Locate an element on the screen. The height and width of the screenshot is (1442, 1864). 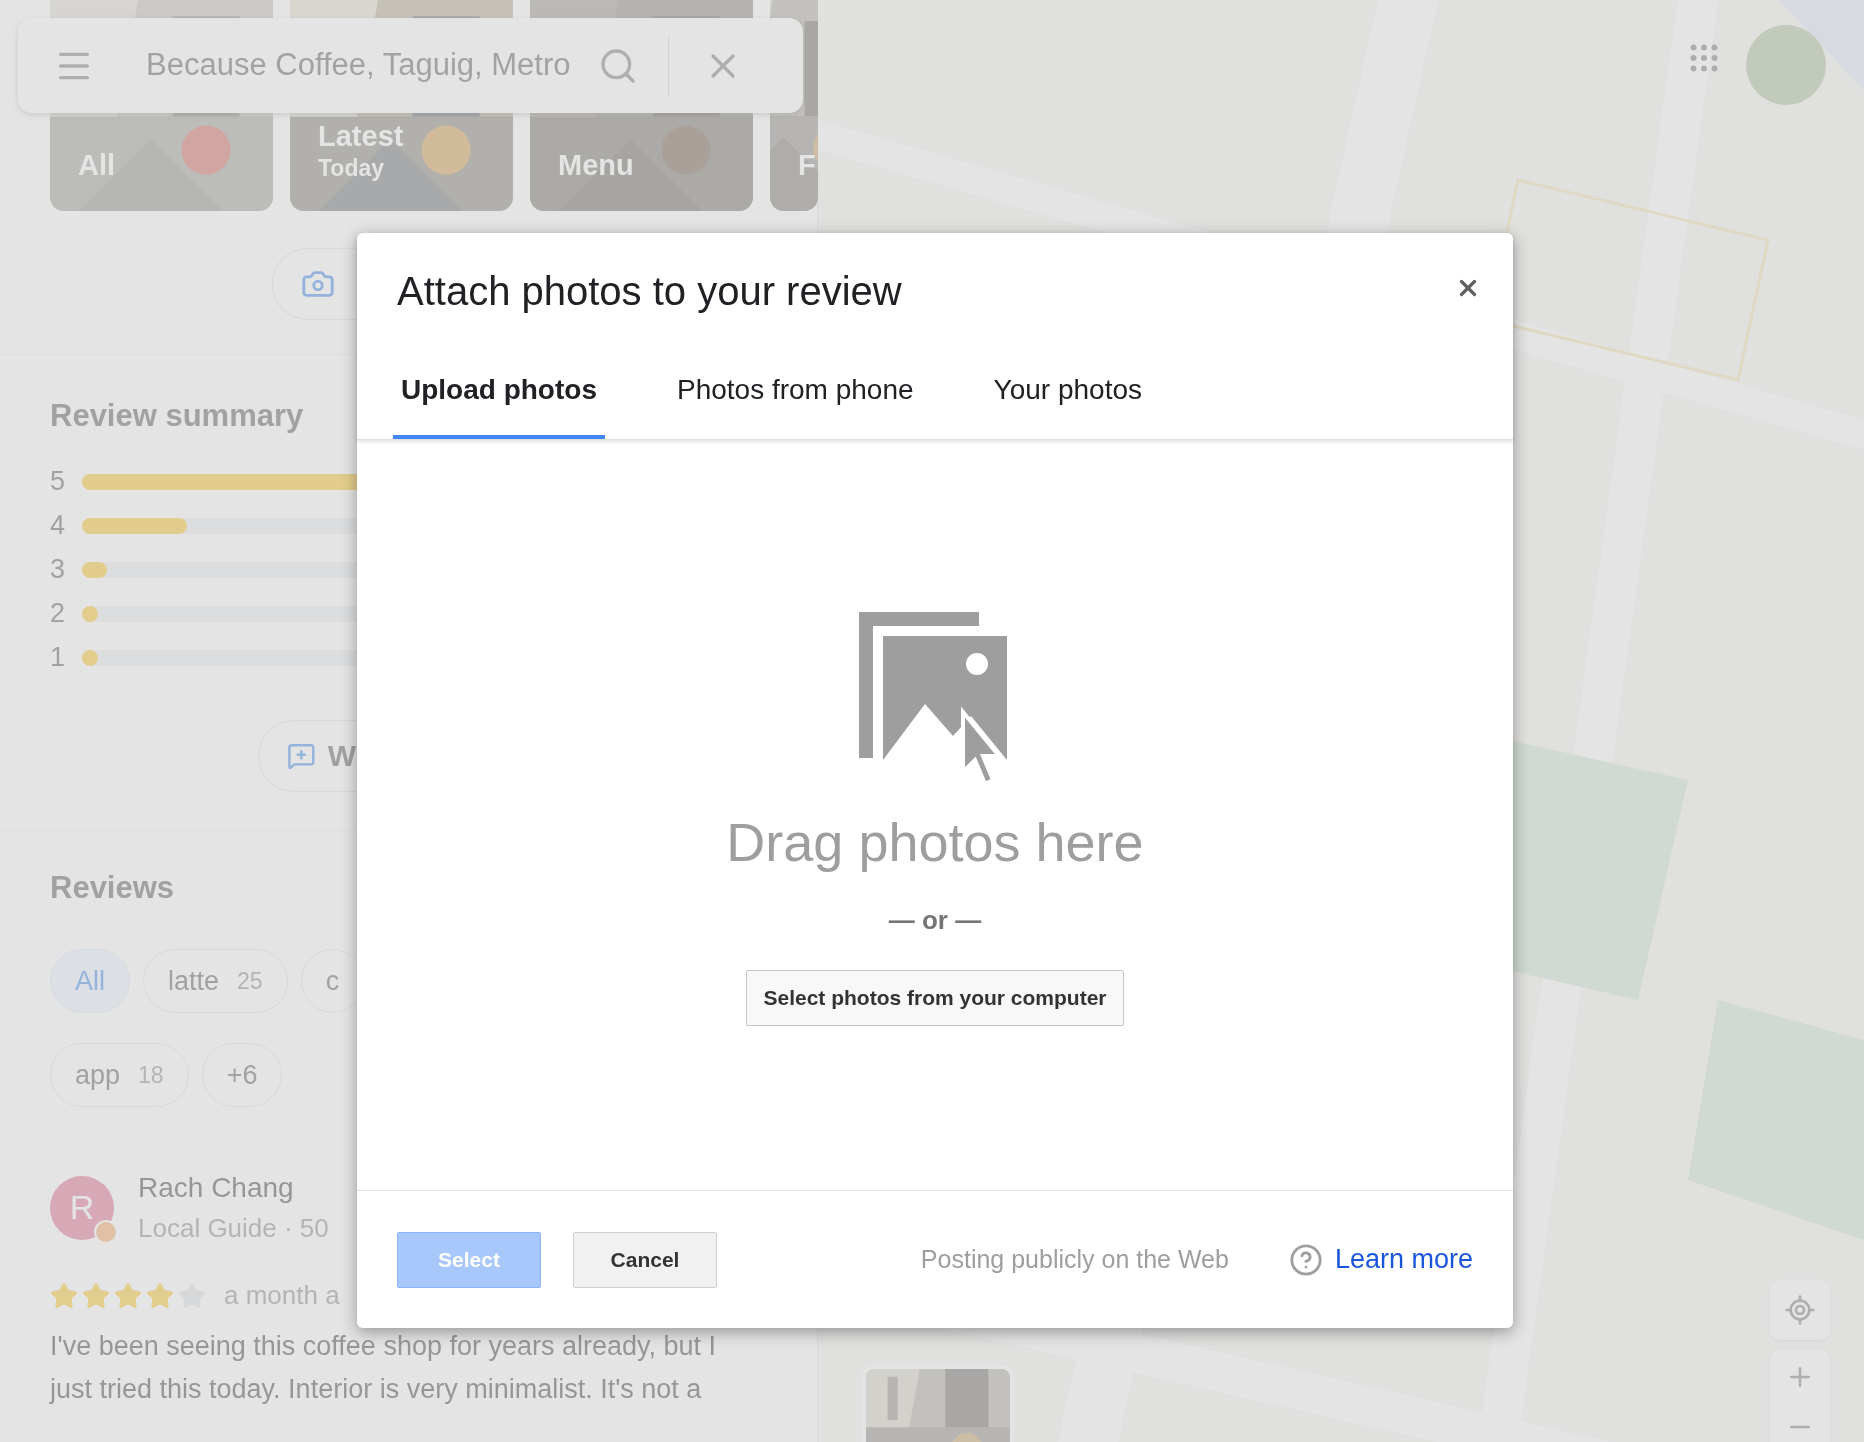
search-input: Because Coffee, Taguig, Metro is located at coordinates (366, 65).